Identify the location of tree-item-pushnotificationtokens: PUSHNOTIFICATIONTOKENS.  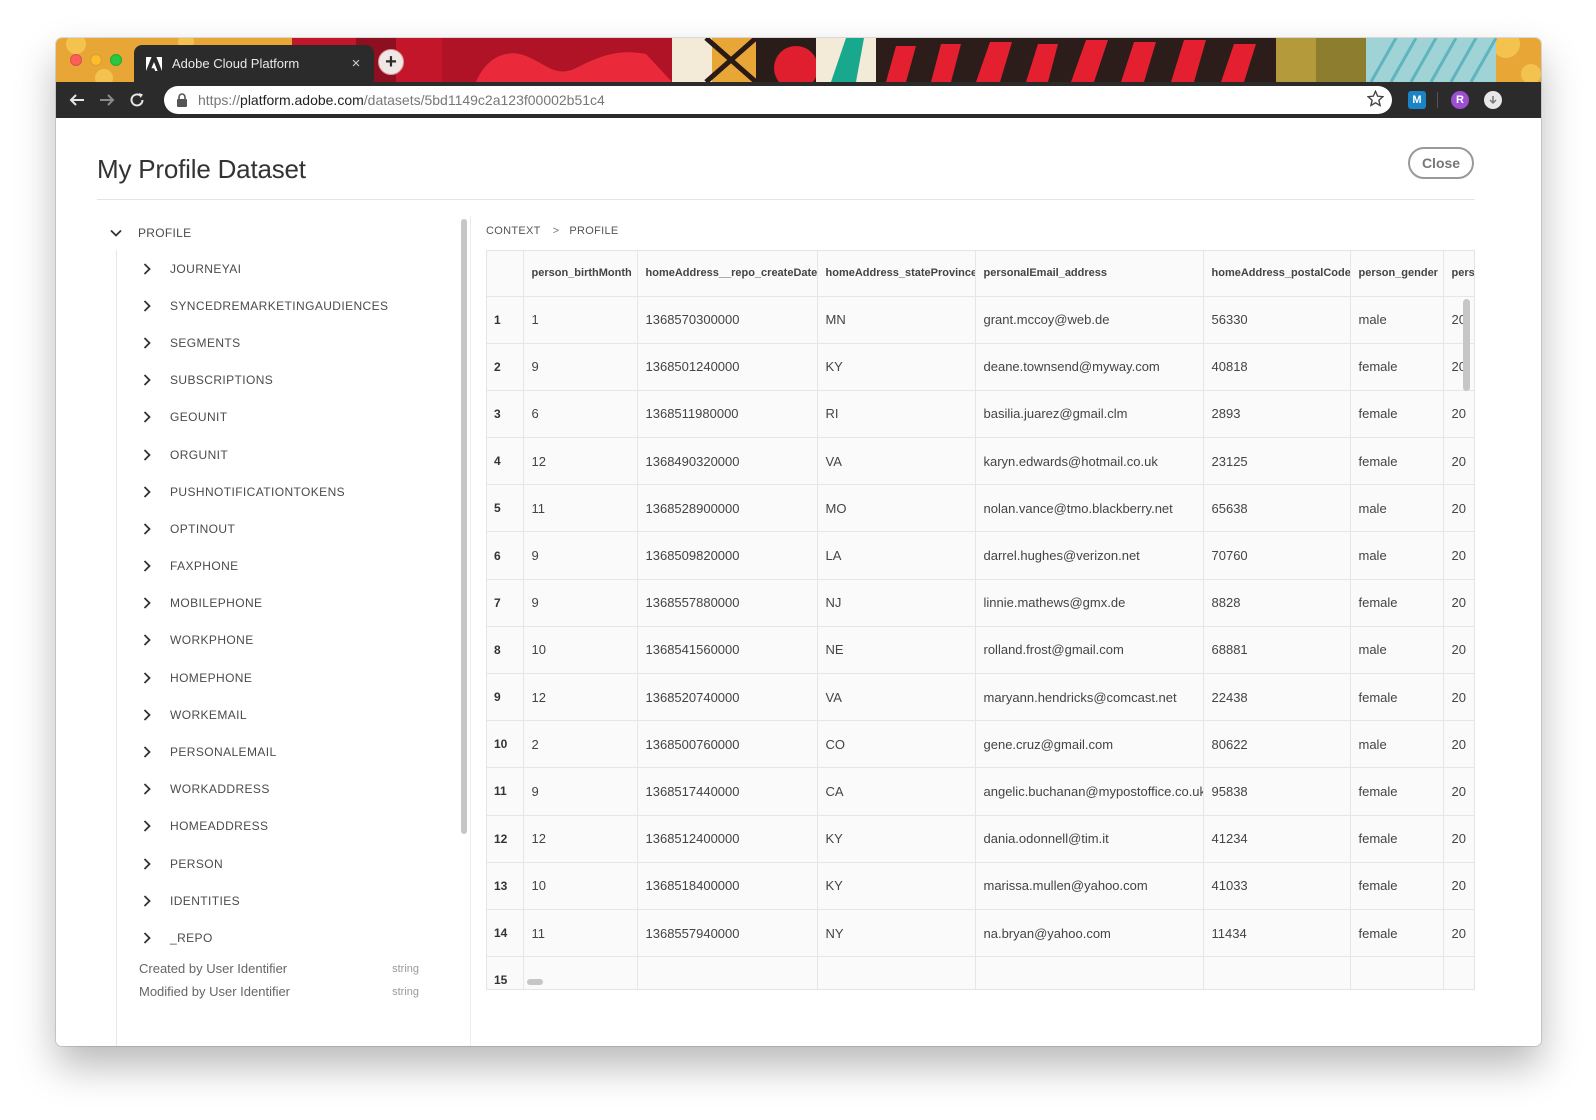
(289, 491).